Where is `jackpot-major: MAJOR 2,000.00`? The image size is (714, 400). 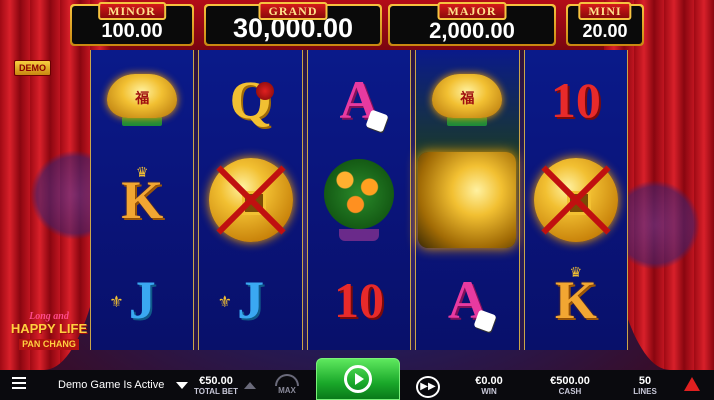
jackpot-major: MAJOR 2,000.00 is located at coordinates (472, 24).